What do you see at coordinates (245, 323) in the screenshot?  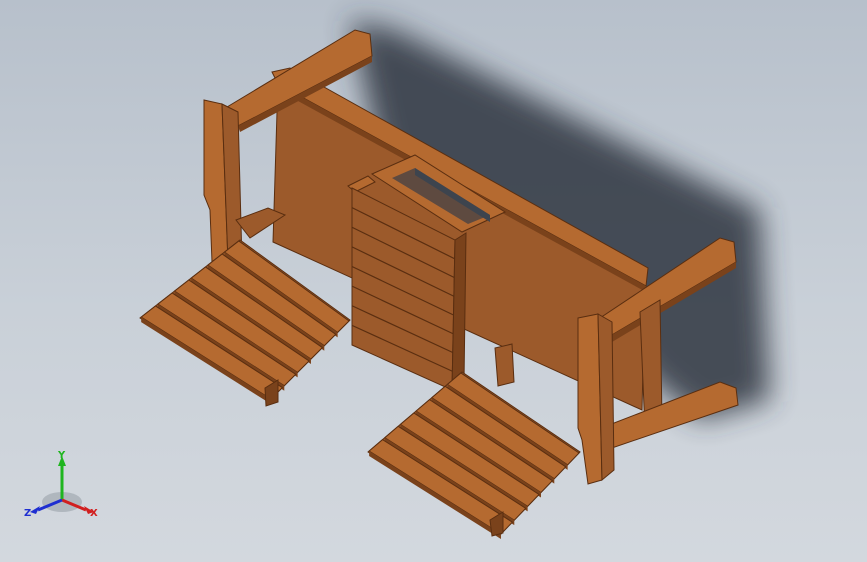 I see `left-deck` at bounding box center [245, 323].